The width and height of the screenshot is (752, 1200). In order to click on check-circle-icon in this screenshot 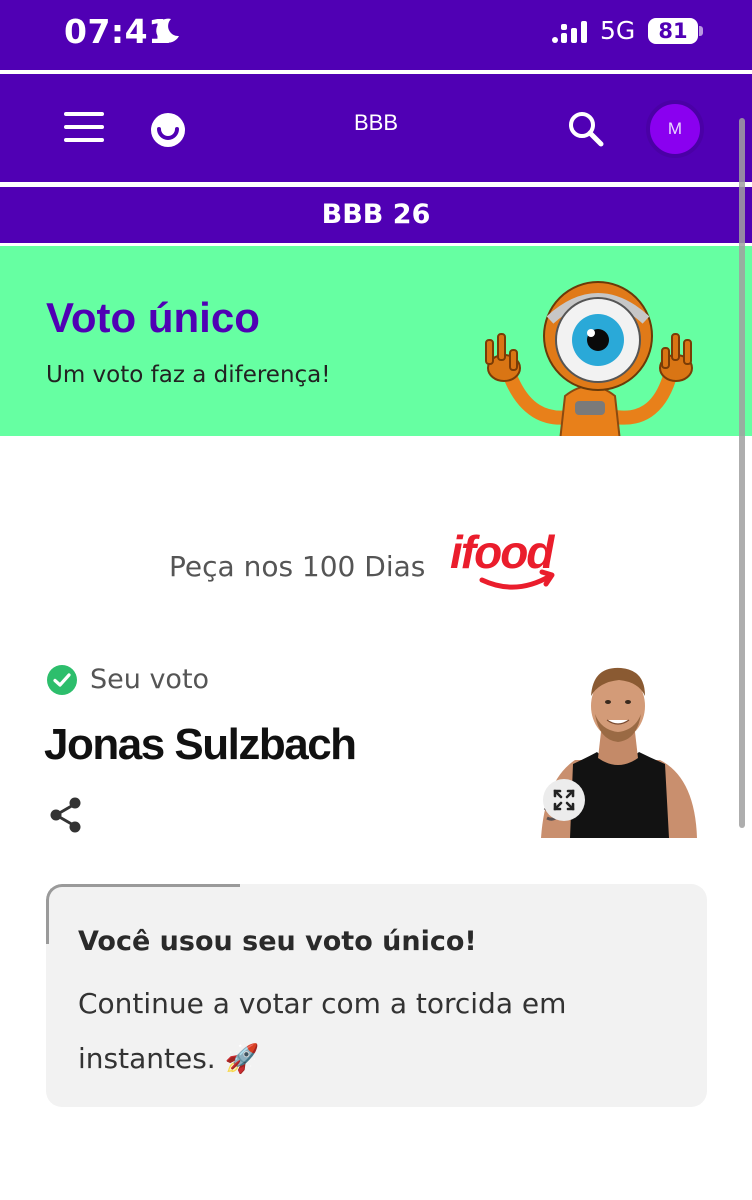, I will do `click(62, 680)`.